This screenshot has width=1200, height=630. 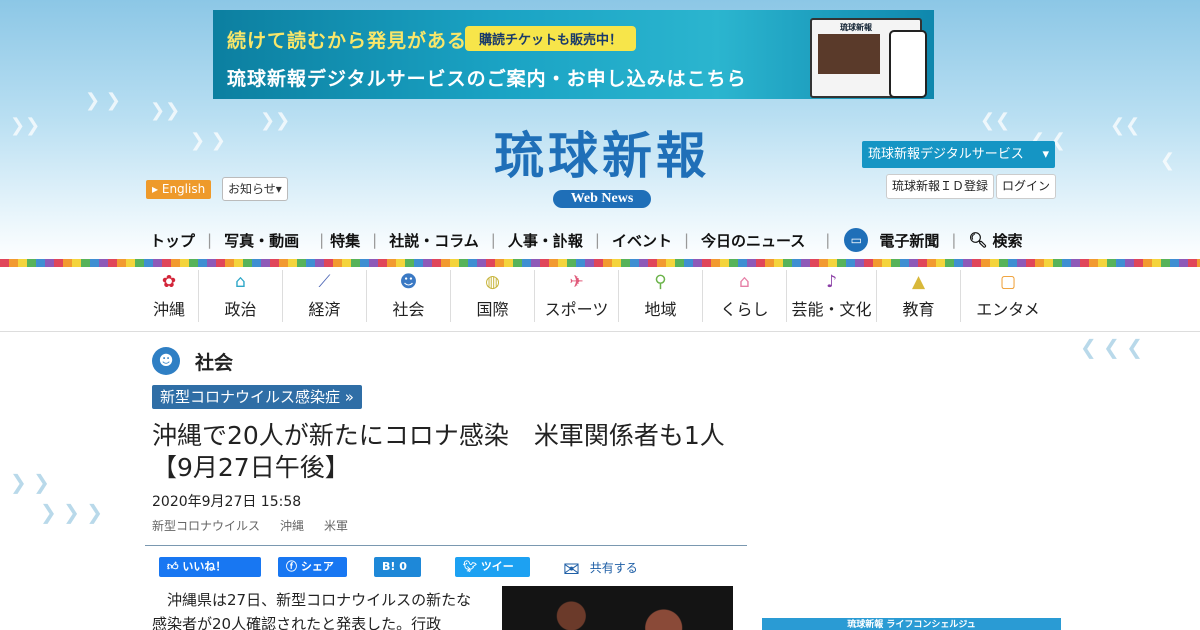 What do you see at coordinates (446, 545) in the screenshot?
I see `article-divider` at bounding box center [446, 545].